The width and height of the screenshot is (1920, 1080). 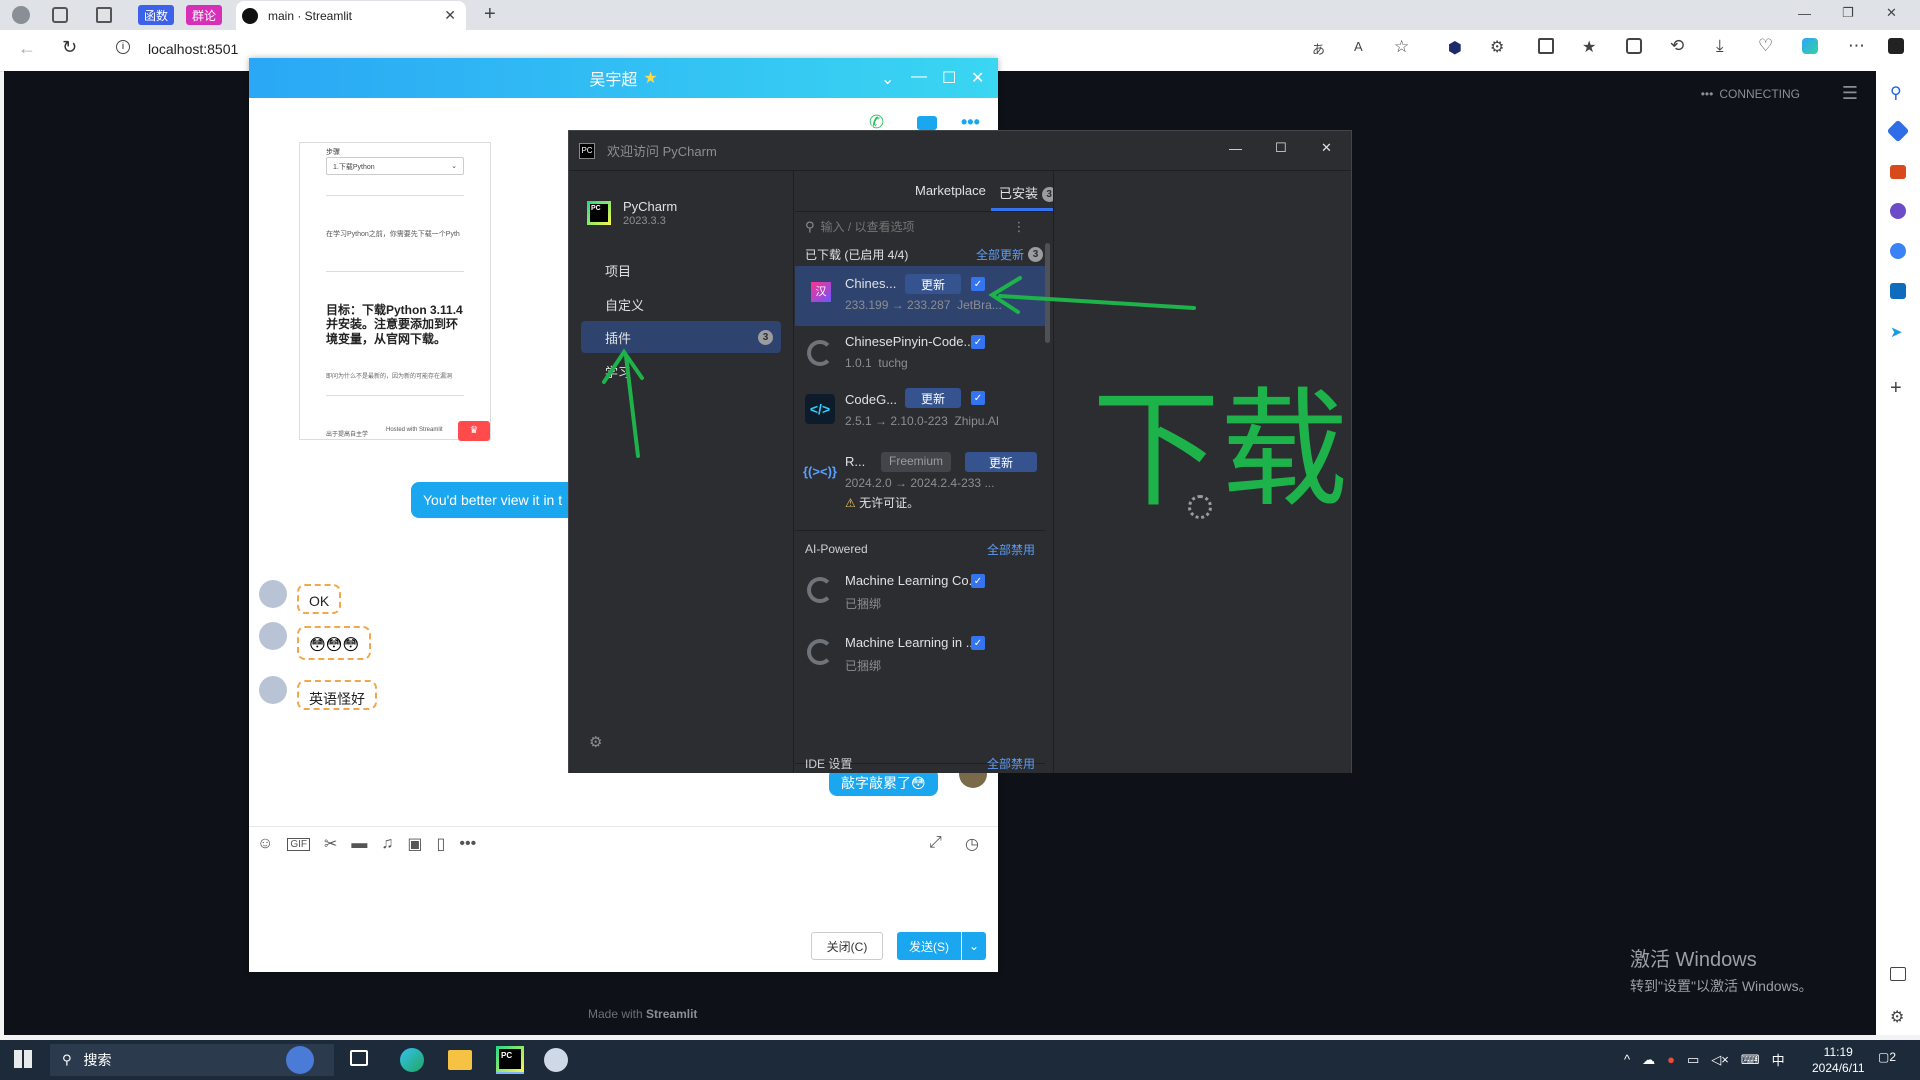 What do you see at coordinates (1011, 549) in the screenshot?
I see `disable-all-link: 全部禁用` at bounding box center [1011, 549].